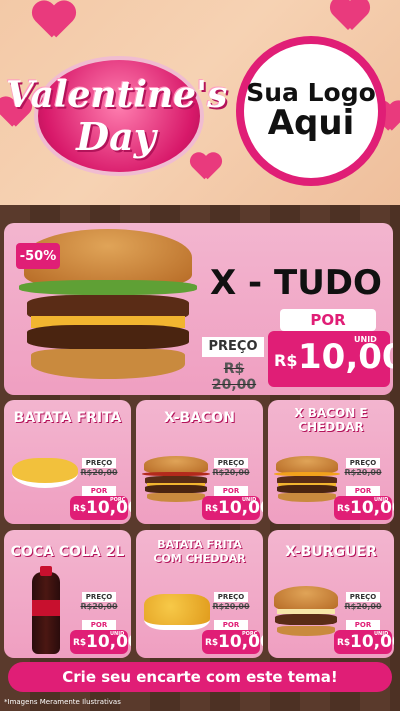 This screenshot has width=400, height=711. I want to click on disclaimer-note: *Imagens Meramente Ilustrativas, so click(62, 702).